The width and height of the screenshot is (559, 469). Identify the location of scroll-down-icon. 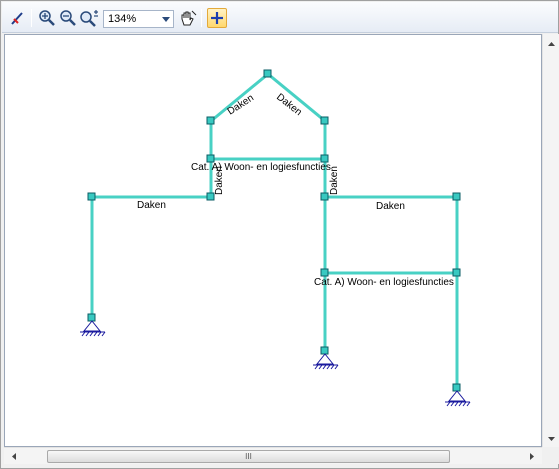
(551, 439).